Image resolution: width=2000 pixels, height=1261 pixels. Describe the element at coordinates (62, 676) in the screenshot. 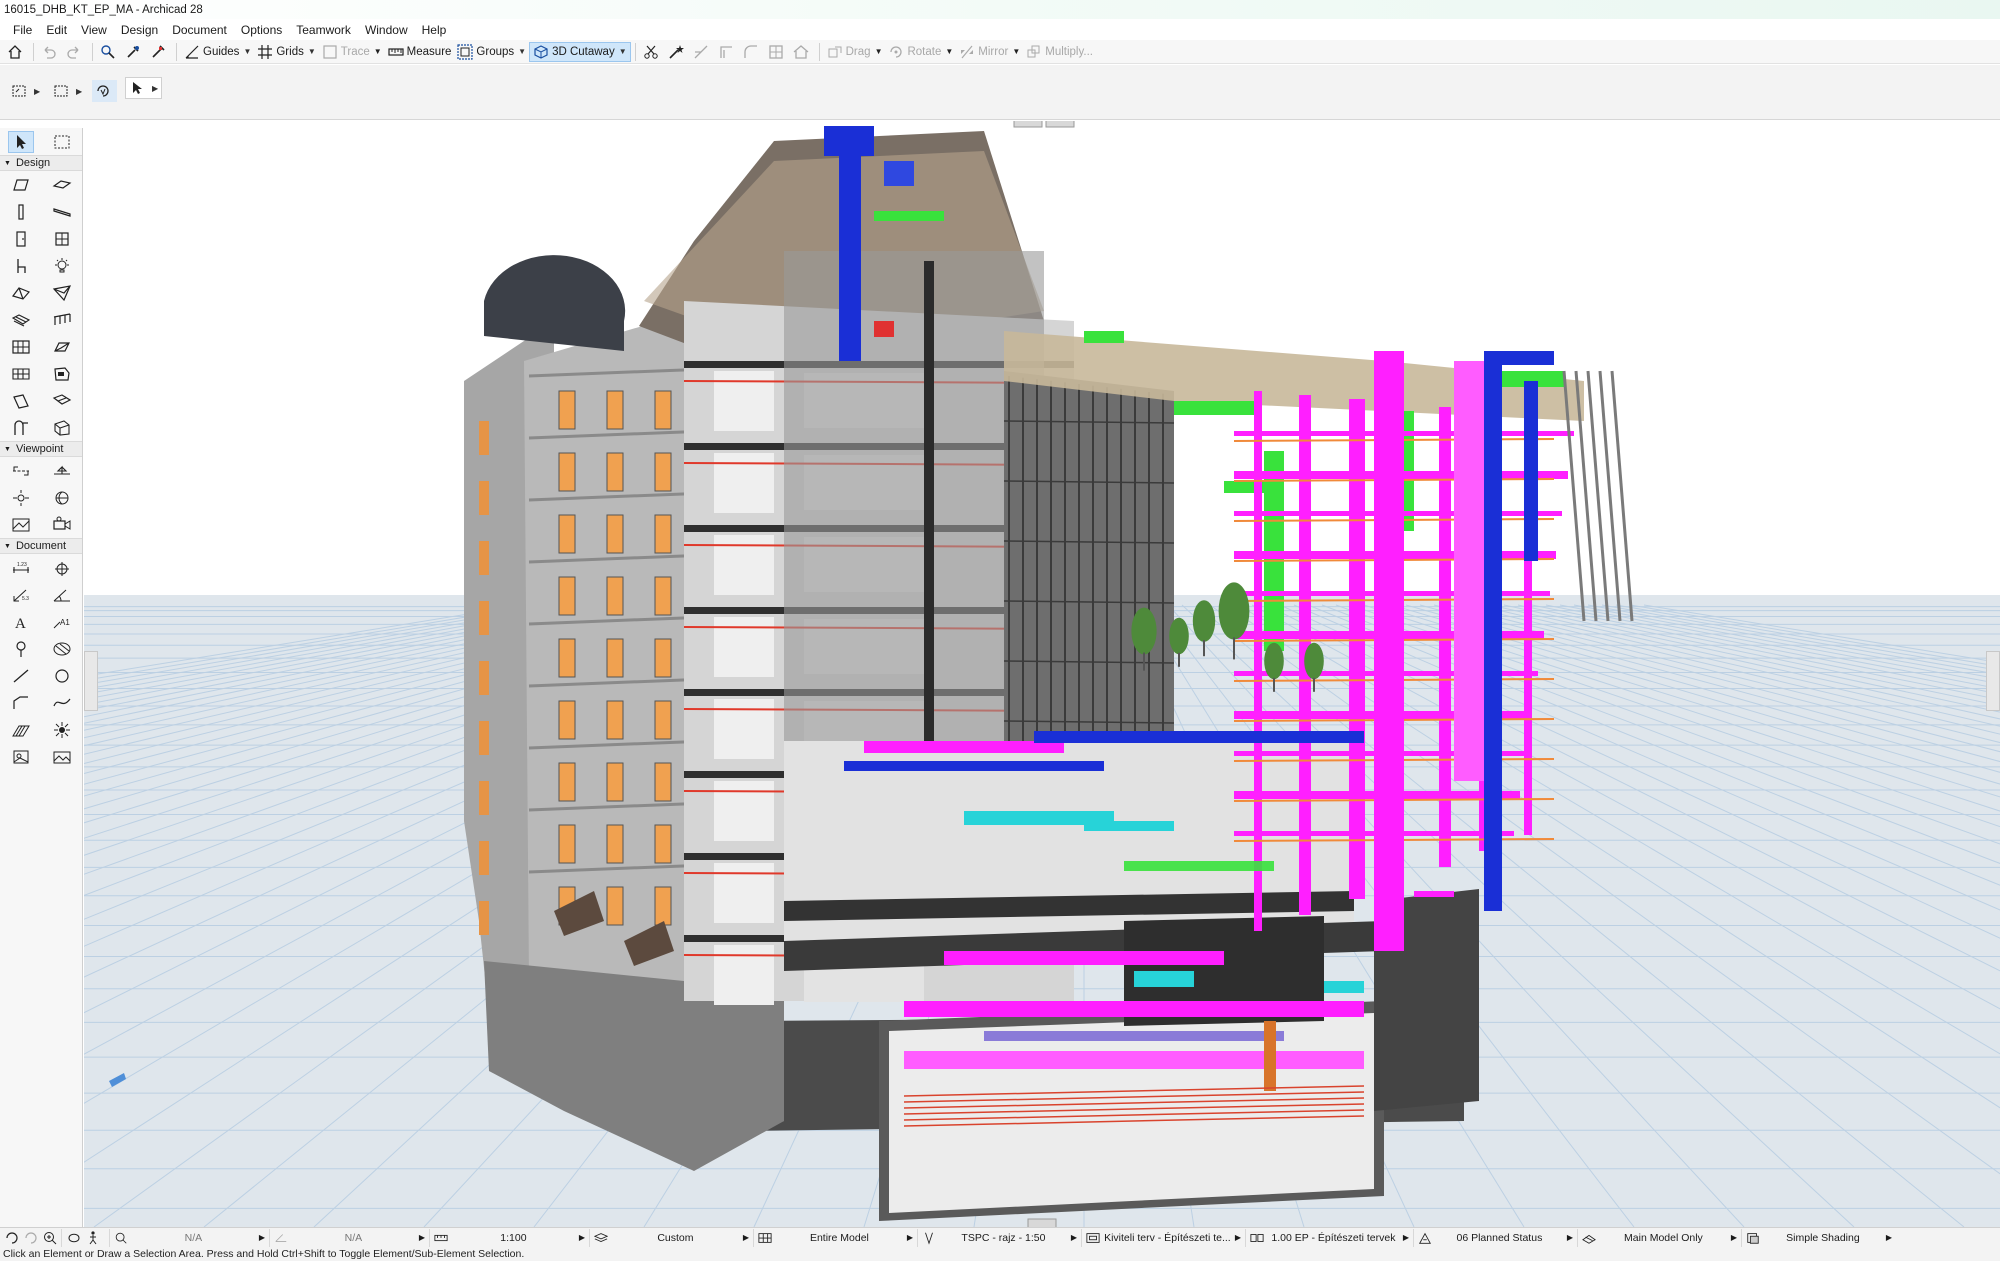

I see `arc-tool` at that location.